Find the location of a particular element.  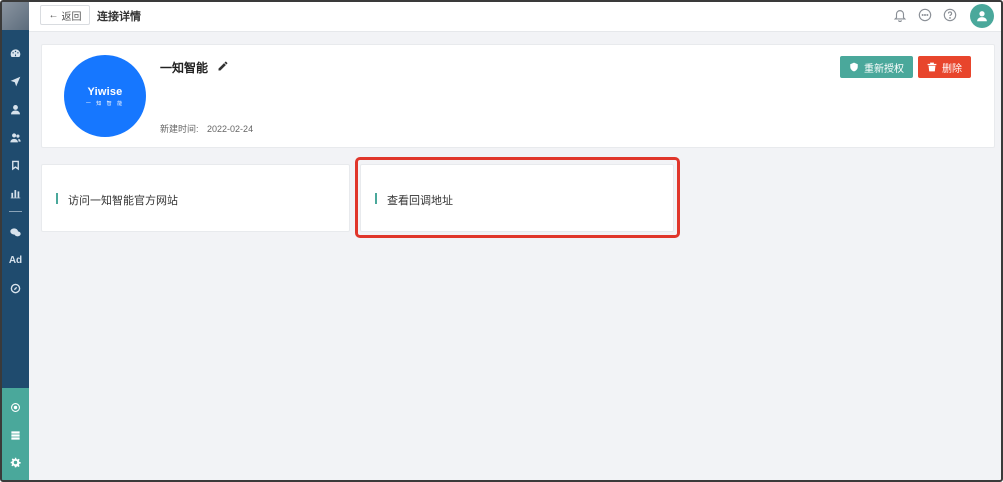

sidebar-bottom-group is located at coordinates (15, 434).